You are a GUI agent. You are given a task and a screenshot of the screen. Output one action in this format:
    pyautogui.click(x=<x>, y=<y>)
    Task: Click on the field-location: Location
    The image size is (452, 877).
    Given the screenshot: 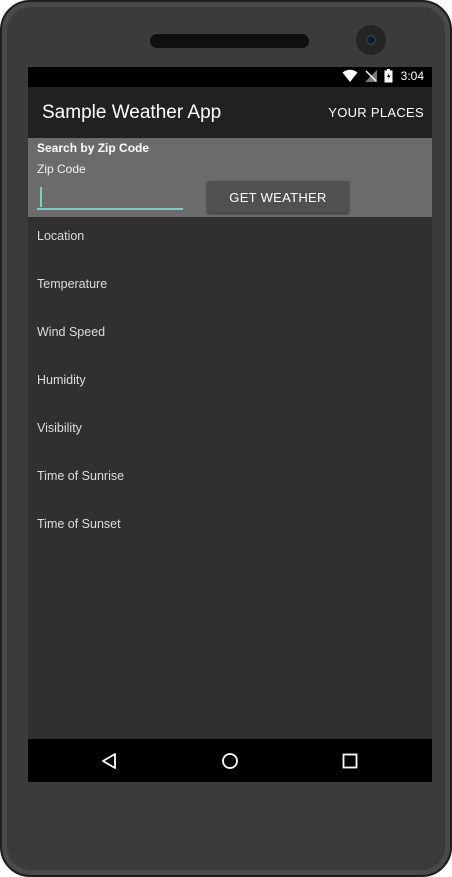 What is the action you would take?
    pyautogui.click(x=61, y=236)
    